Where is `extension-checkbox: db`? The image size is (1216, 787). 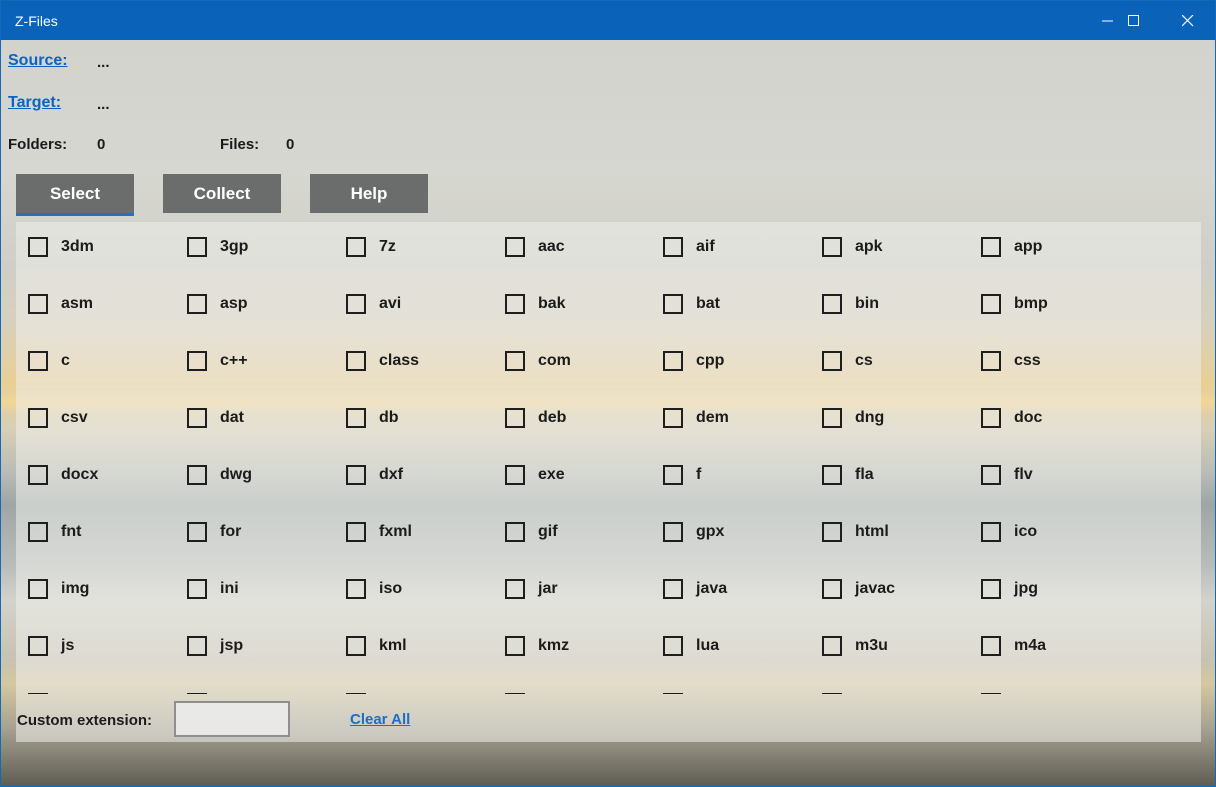 extension-checkbox: db is located at coordinates (372, 418).